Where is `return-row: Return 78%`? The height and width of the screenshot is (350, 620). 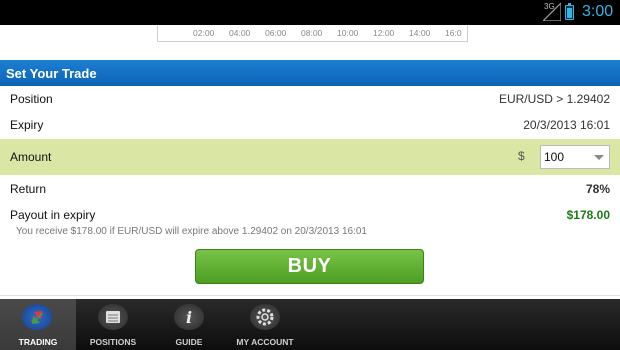 return-row: Return 78% is located at coordinates (310, 189).